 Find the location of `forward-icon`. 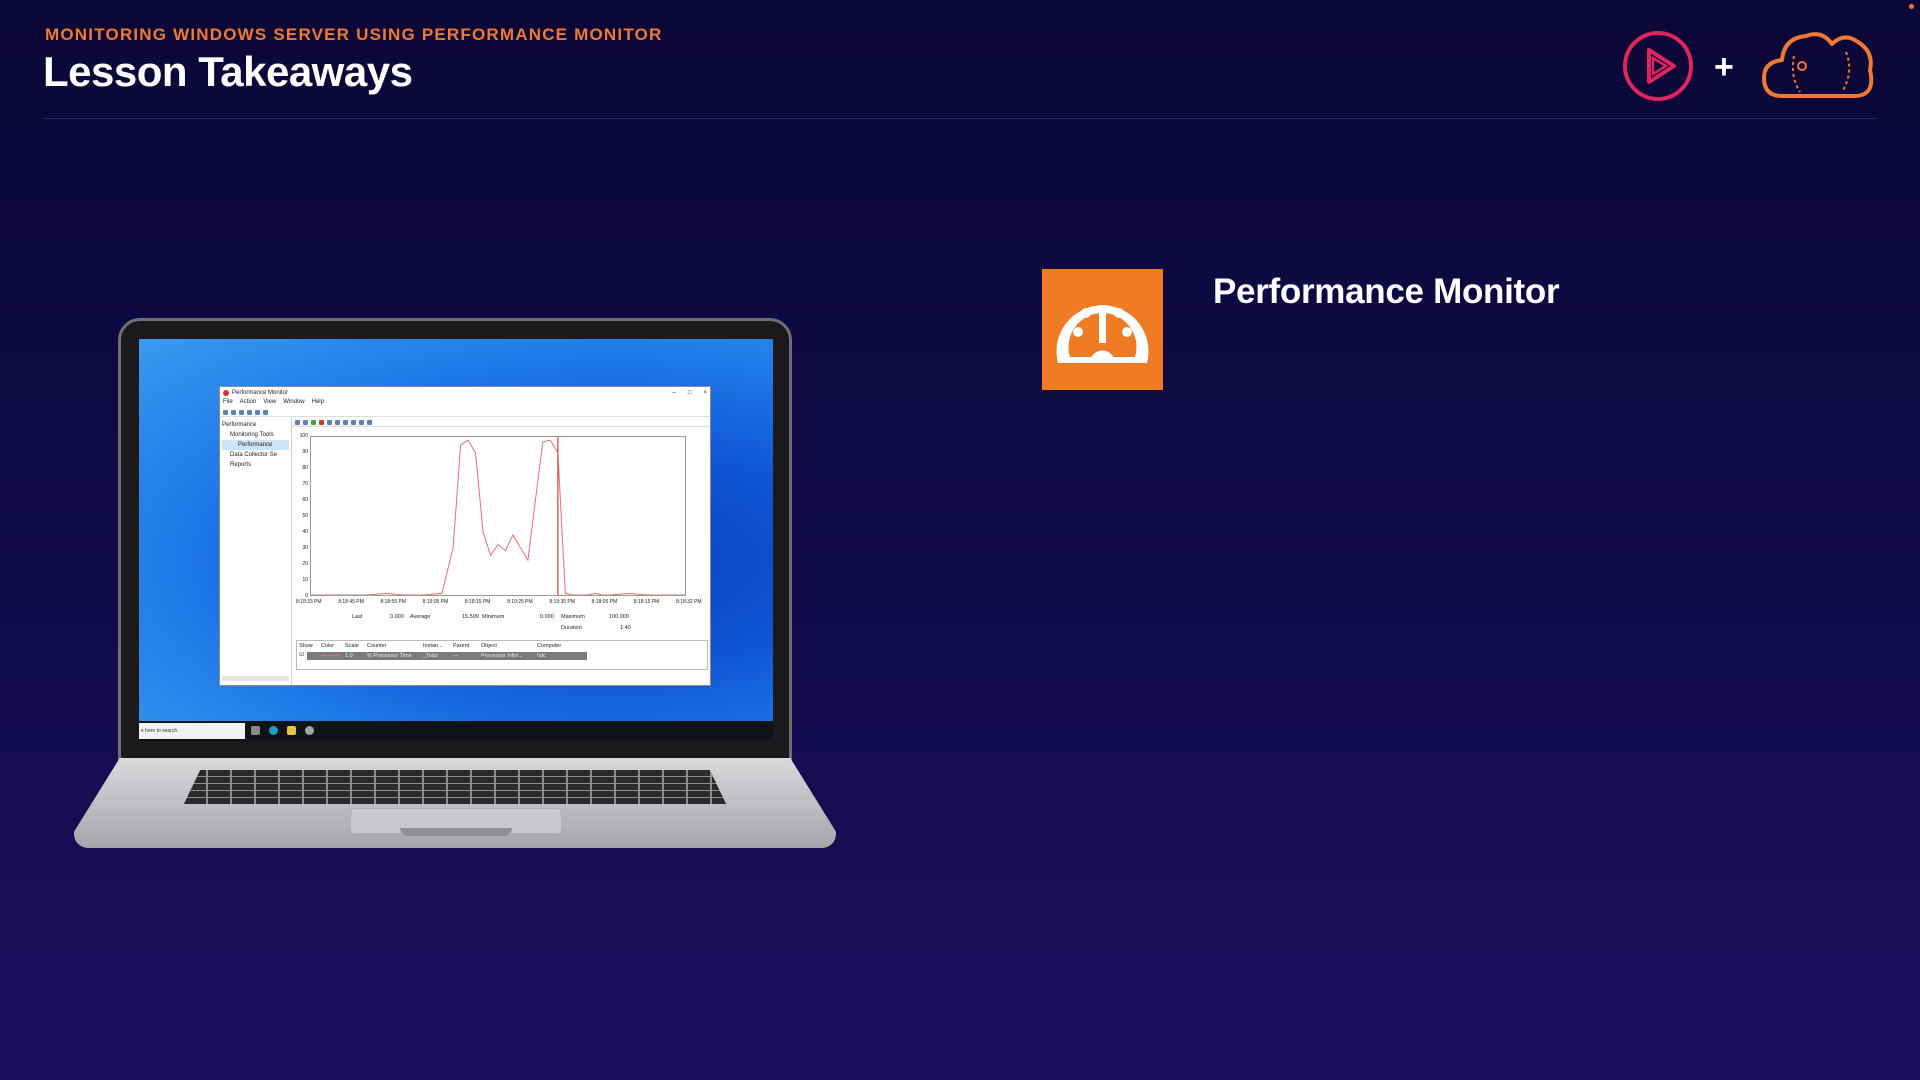

forward-icon is located at coordinates (233, 412).